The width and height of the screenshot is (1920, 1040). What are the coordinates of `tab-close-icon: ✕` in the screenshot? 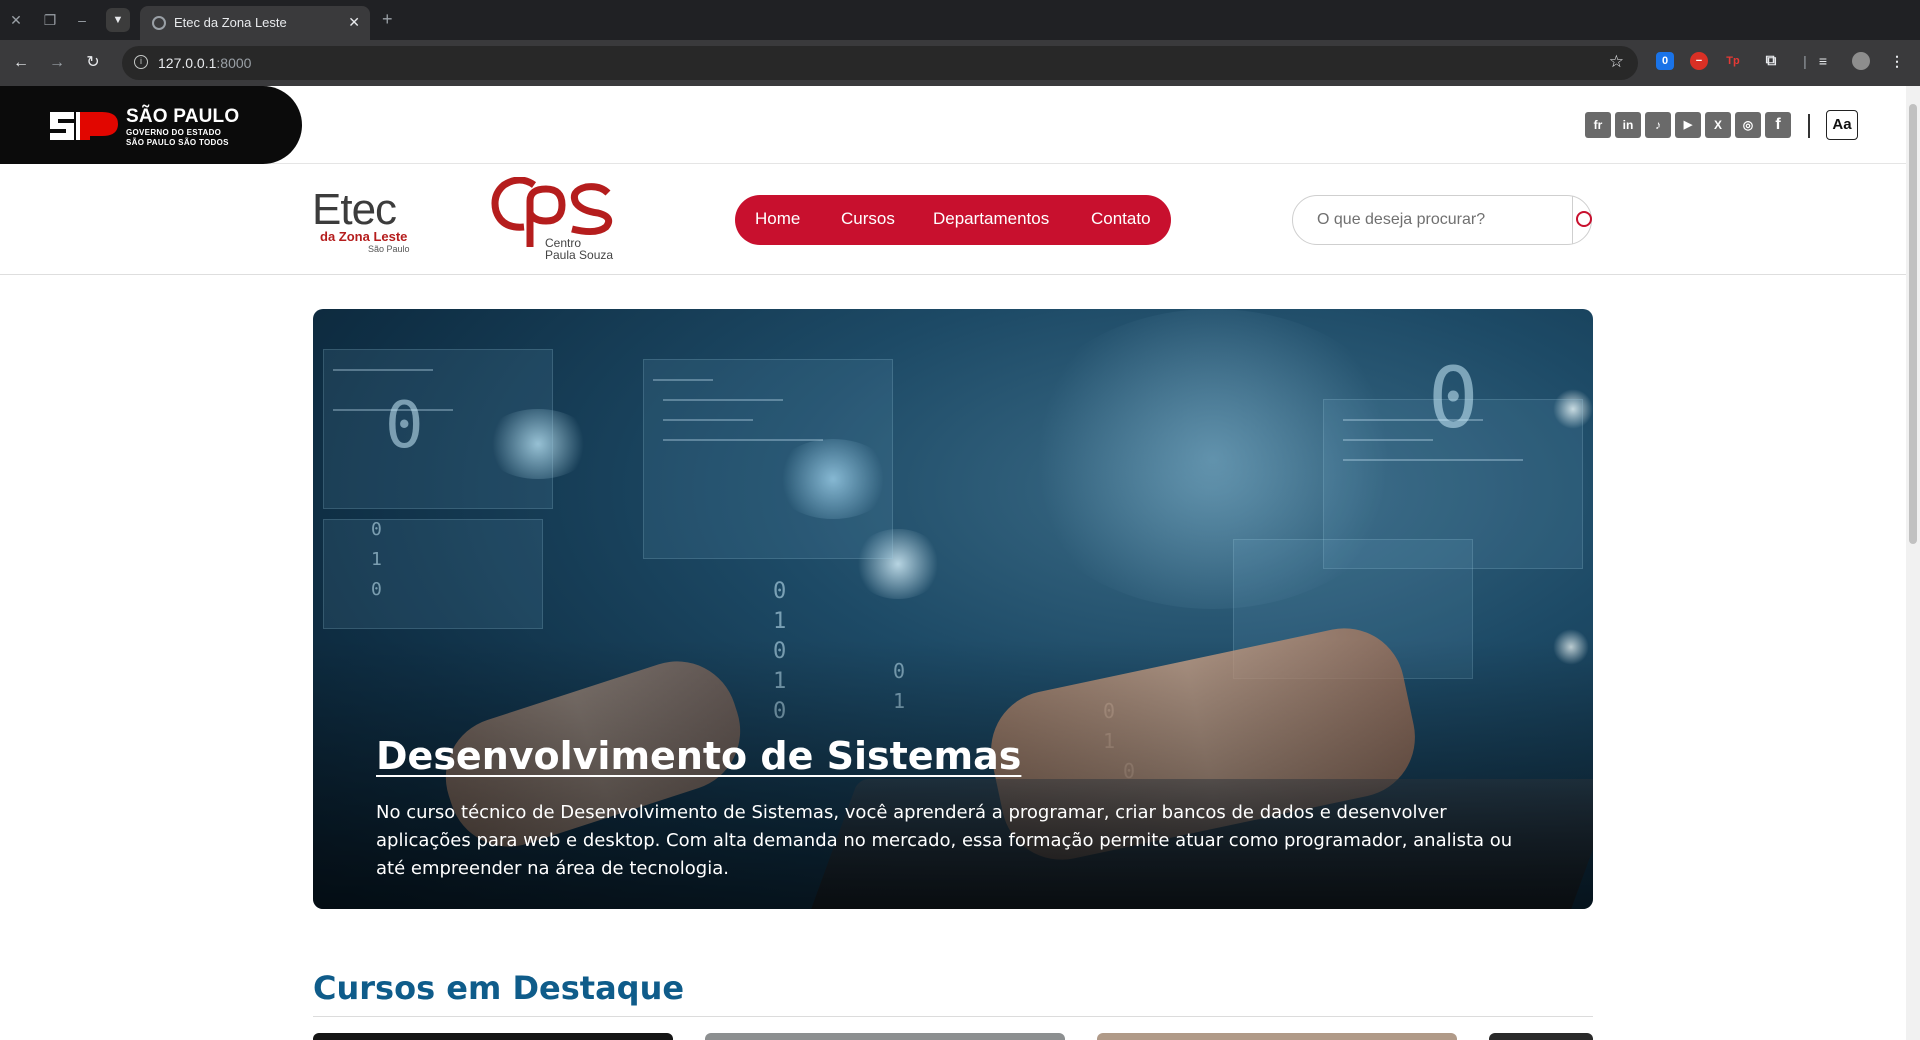 It's located at (354, 22).